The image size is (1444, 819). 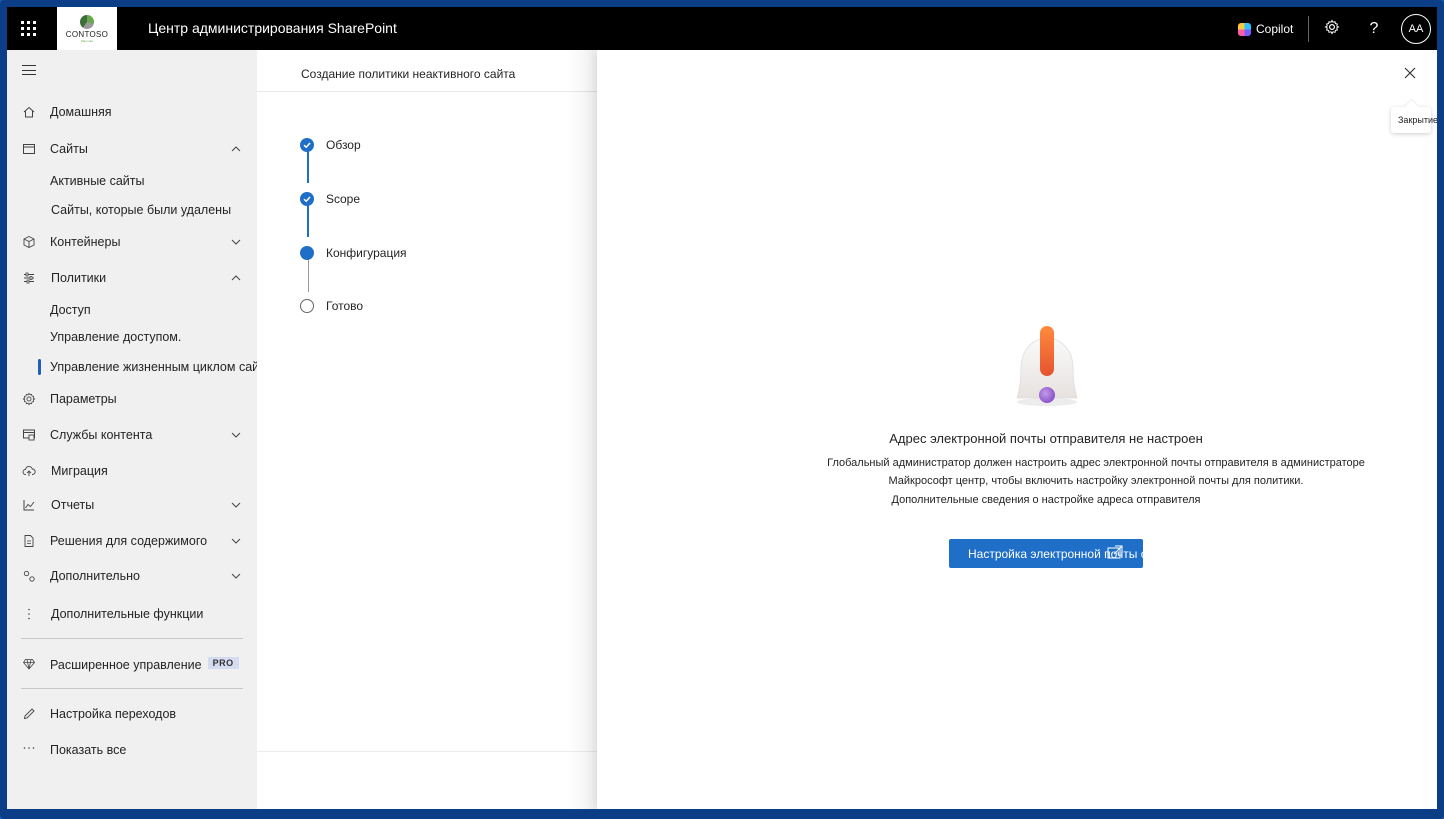 What do you see at coordinates (132, 181) in the screenshot?
I see `sidebar-item-active-sites: Активные сайты` at bounding box center [132, 181].